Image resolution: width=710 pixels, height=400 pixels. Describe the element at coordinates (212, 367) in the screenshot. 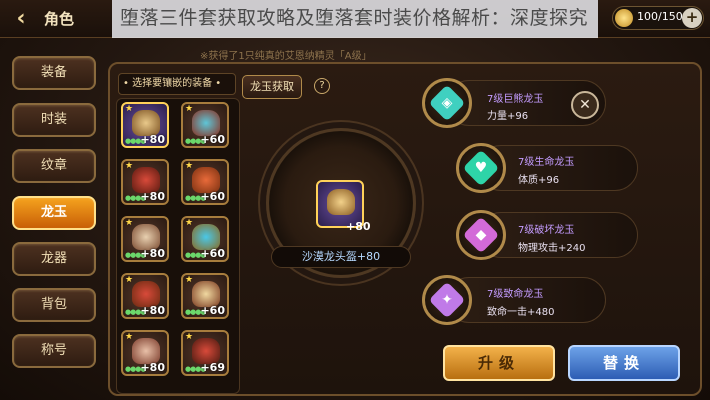

I see `item-enhance-value: +69` at that location.